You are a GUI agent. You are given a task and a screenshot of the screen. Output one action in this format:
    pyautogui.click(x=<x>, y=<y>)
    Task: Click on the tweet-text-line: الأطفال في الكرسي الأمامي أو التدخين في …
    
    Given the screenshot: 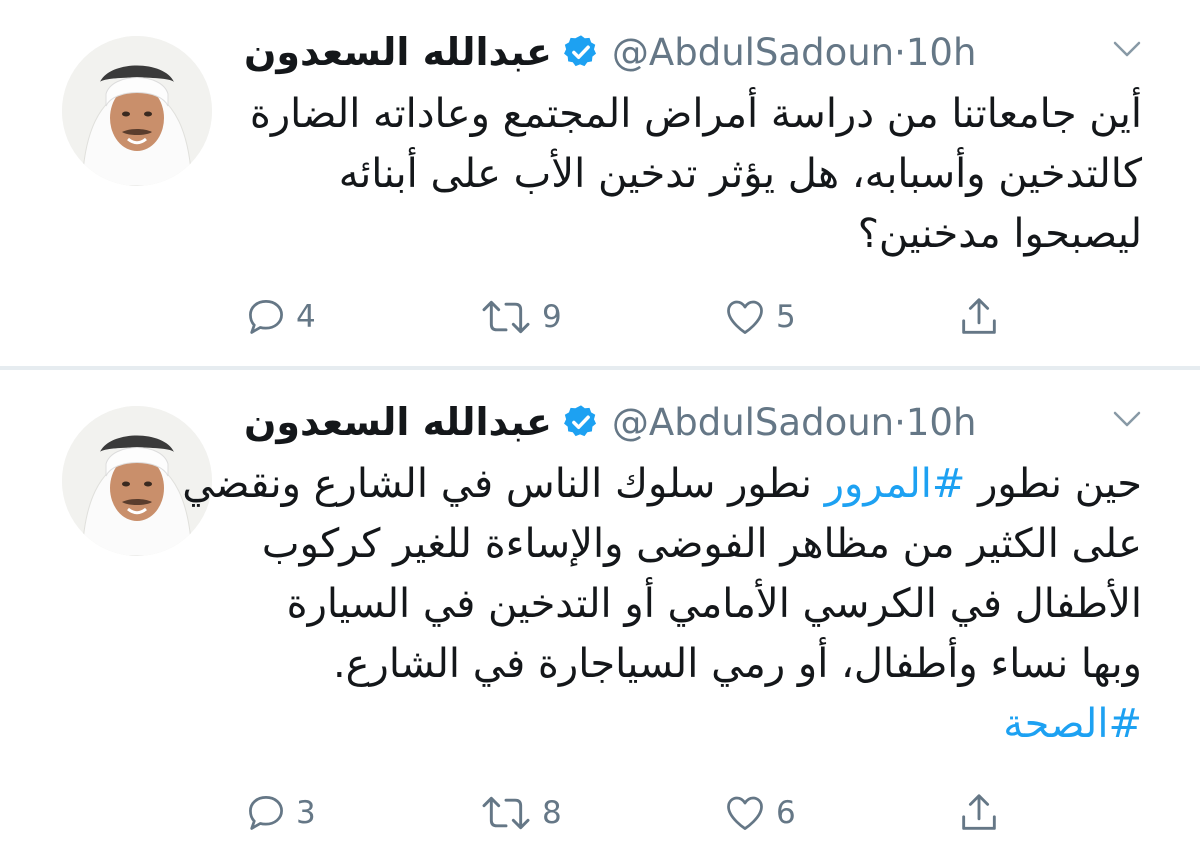 What is the action you would take?
    pyautogui.click(x=692, y=604)
    